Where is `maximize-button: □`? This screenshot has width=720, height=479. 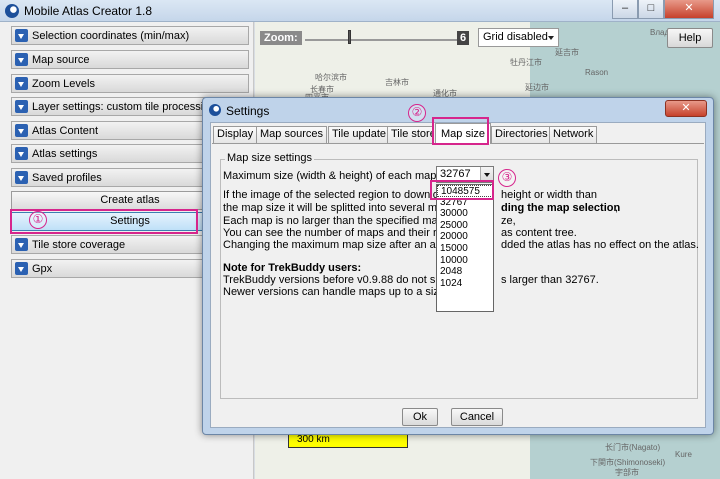
maximize-button: □ is located at coordinates (651, 9).